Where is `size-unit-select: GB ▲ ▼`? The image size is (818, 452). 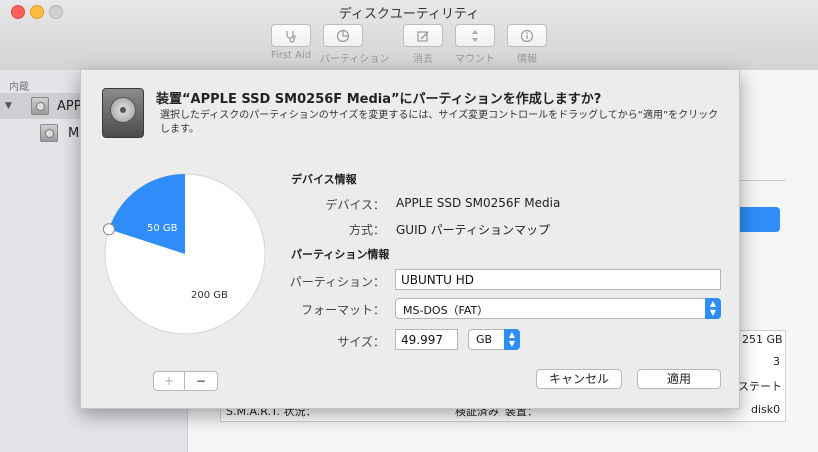
size-unit-select: GB ▲ ▼ is located at coordinates (494, 339).